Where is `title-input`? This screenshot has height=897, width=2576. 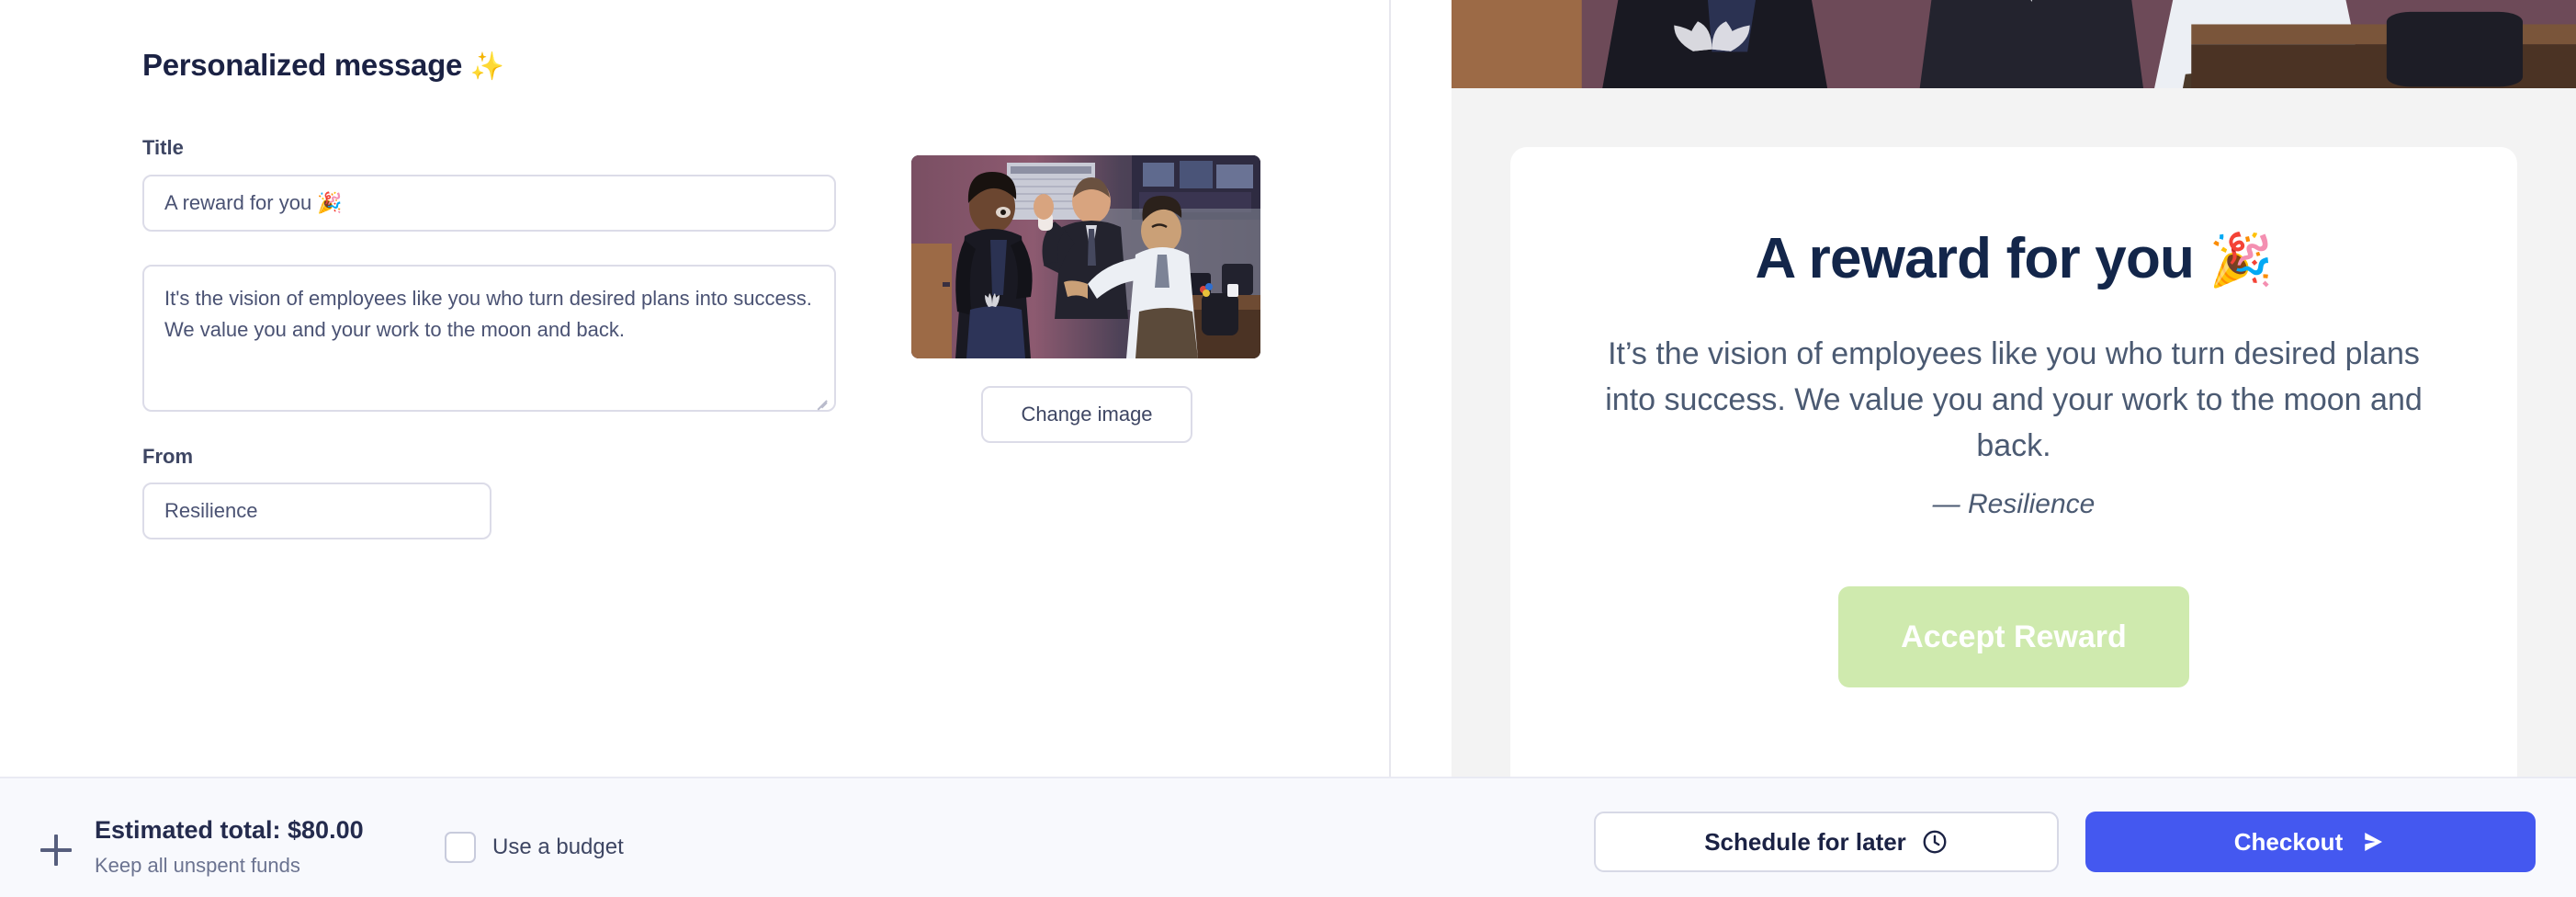 title-input is located at coordinates (489, 204).